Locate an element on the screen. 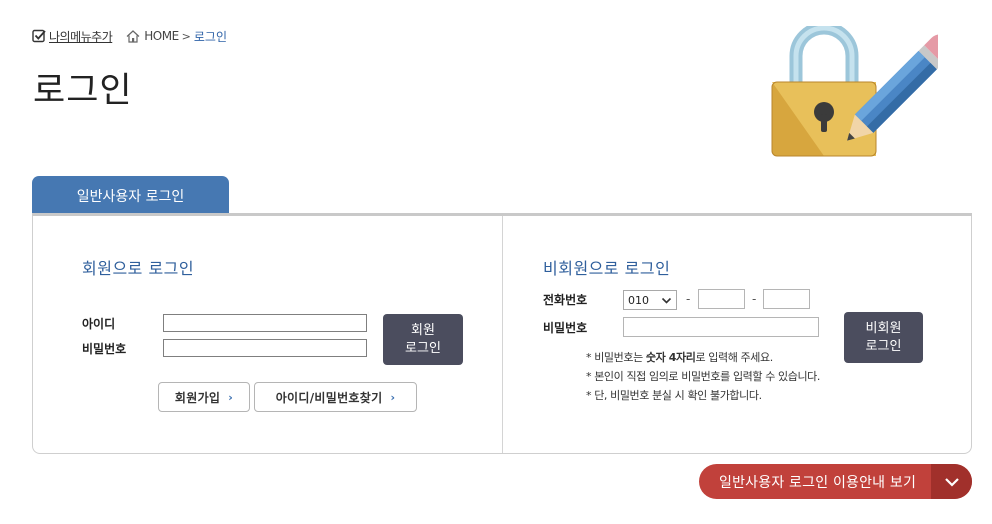 This screenshot has width=992, height=524. nonmember-password-label: 비밀번호 is located at coordinates (565, 328).